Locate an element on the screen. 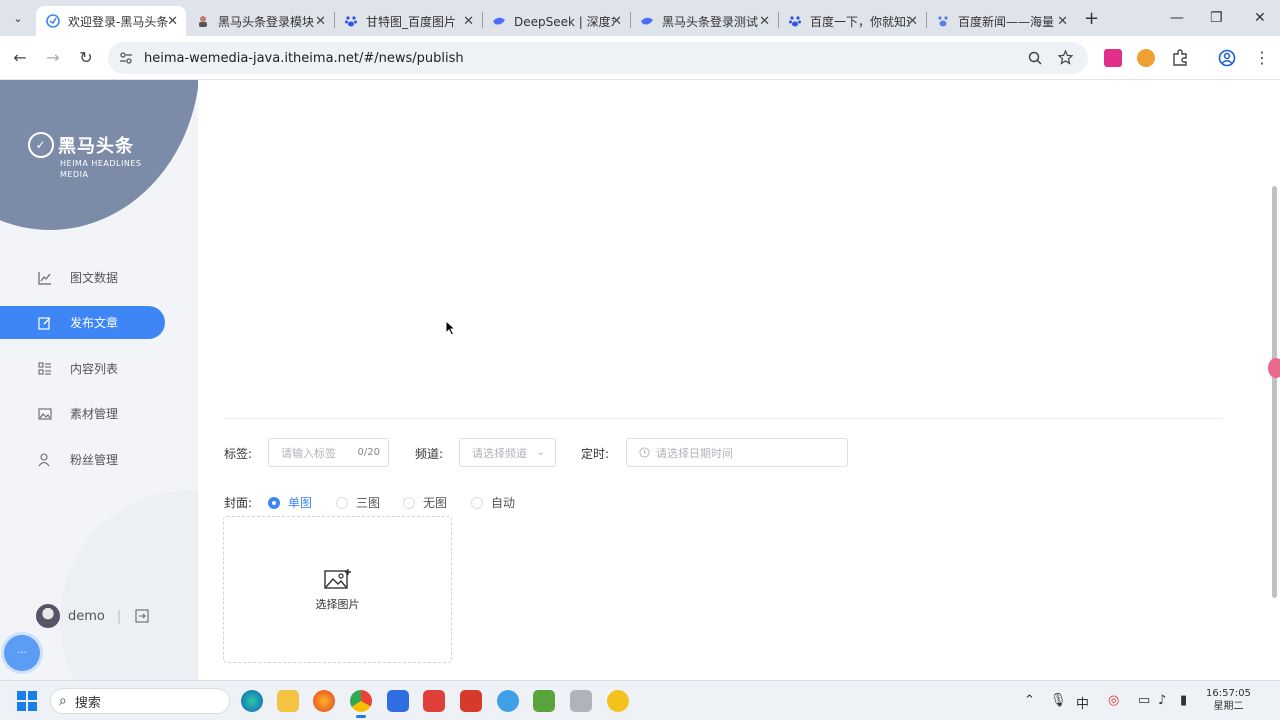  chart-line-icon is located at coordinates (44, 278).